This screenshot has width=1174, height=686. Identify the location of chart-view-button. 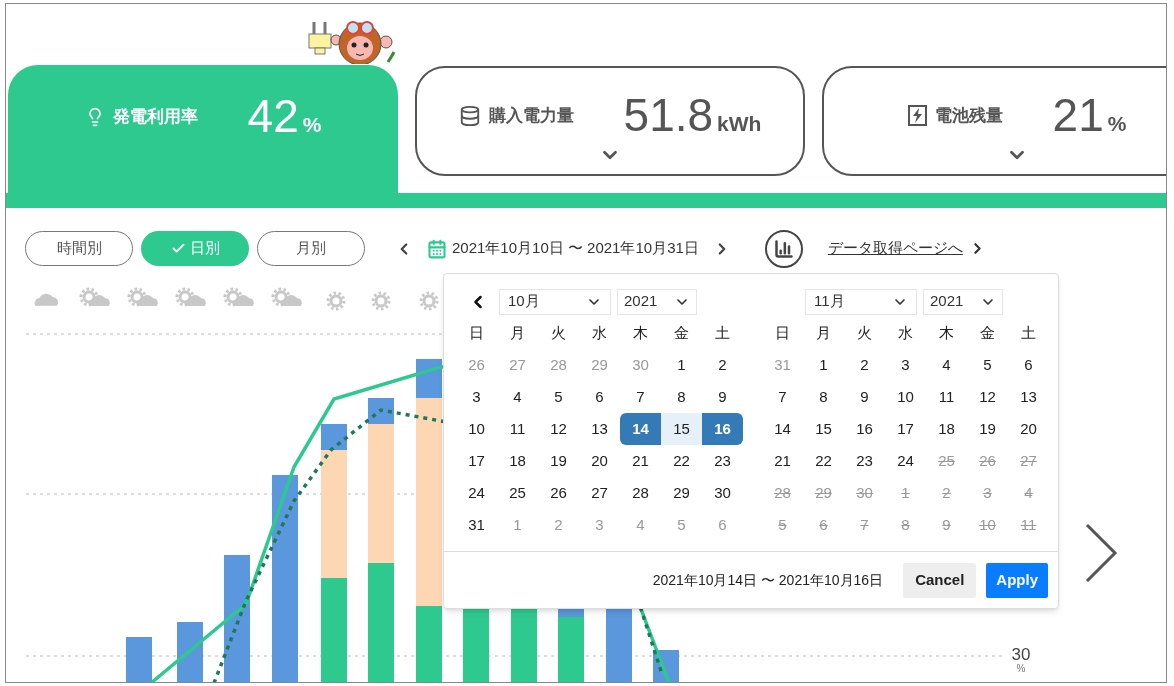
(783, 248).